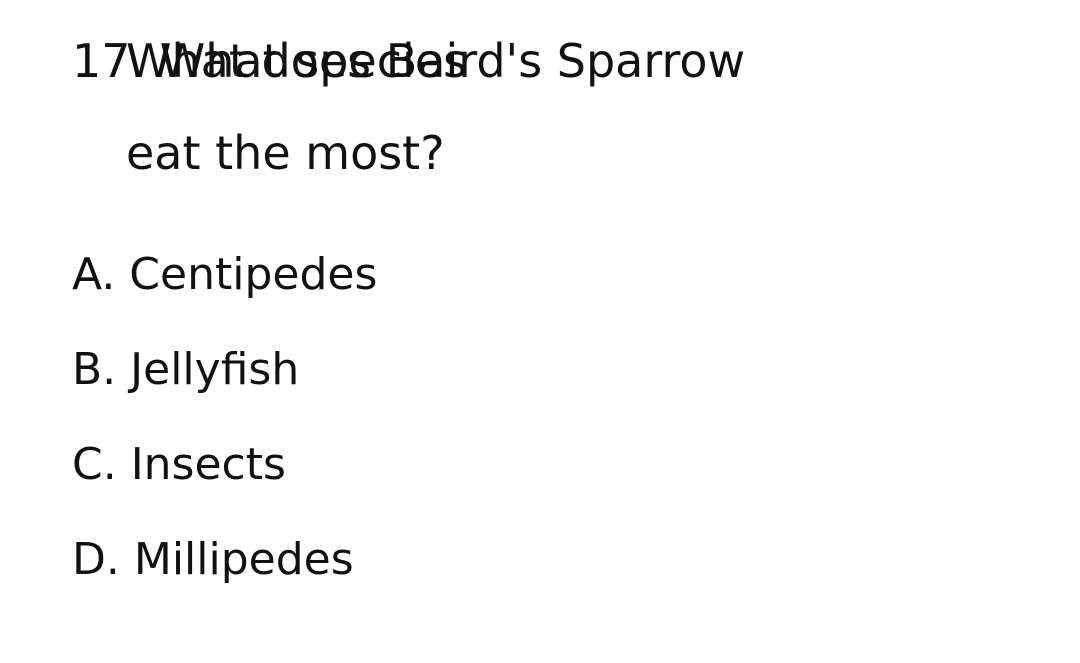 This screenshot has width=1080, height=663. What do you see at coordinates (224, 387) in the screenshot?
I see `option-b: B. Jellyfish` at bounding box center [224, 387].